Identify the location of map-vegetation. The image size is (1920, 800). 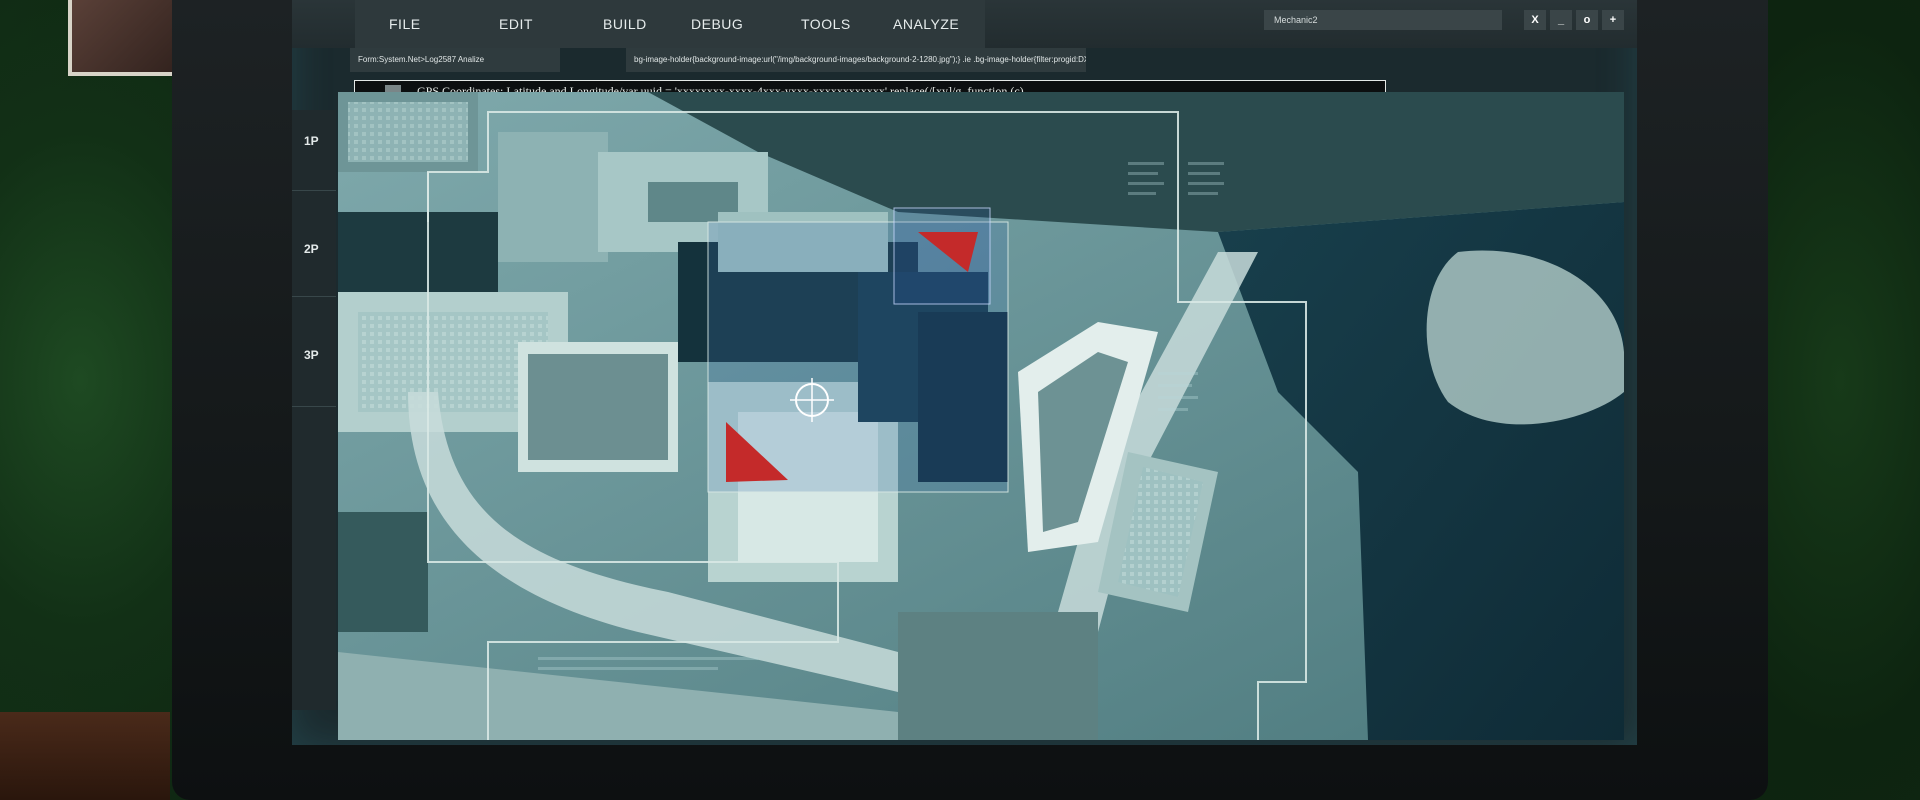
(383, 572).